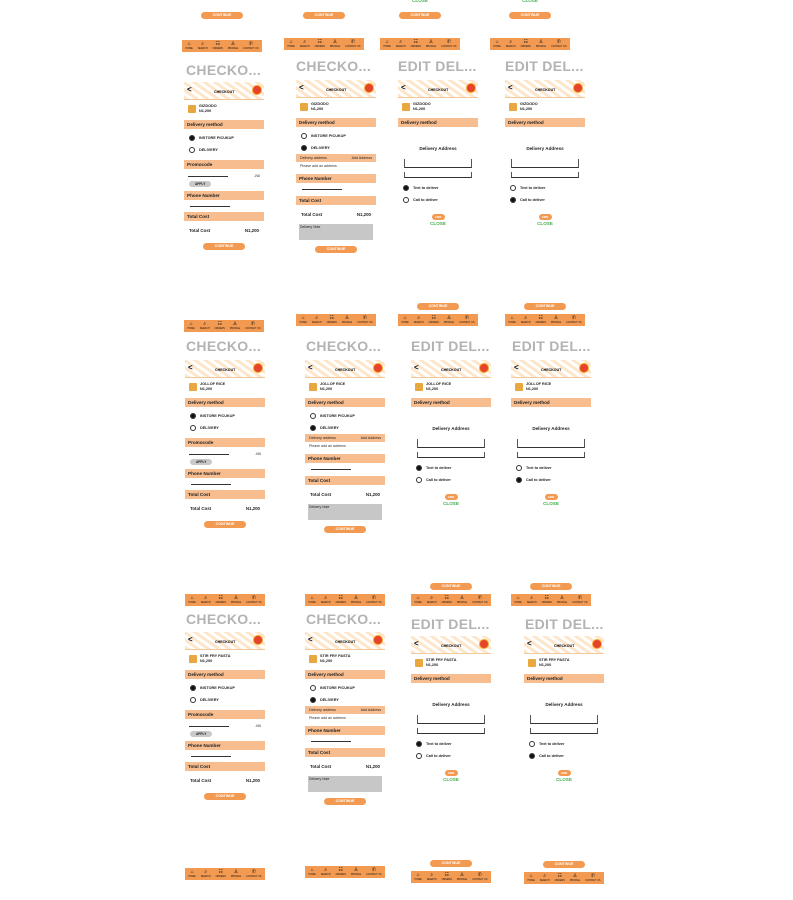 The image size is (793, 900). Describe the element at coordinates (371, 438) in the screenshot. I see `add-address-link: Add Address` at that location.